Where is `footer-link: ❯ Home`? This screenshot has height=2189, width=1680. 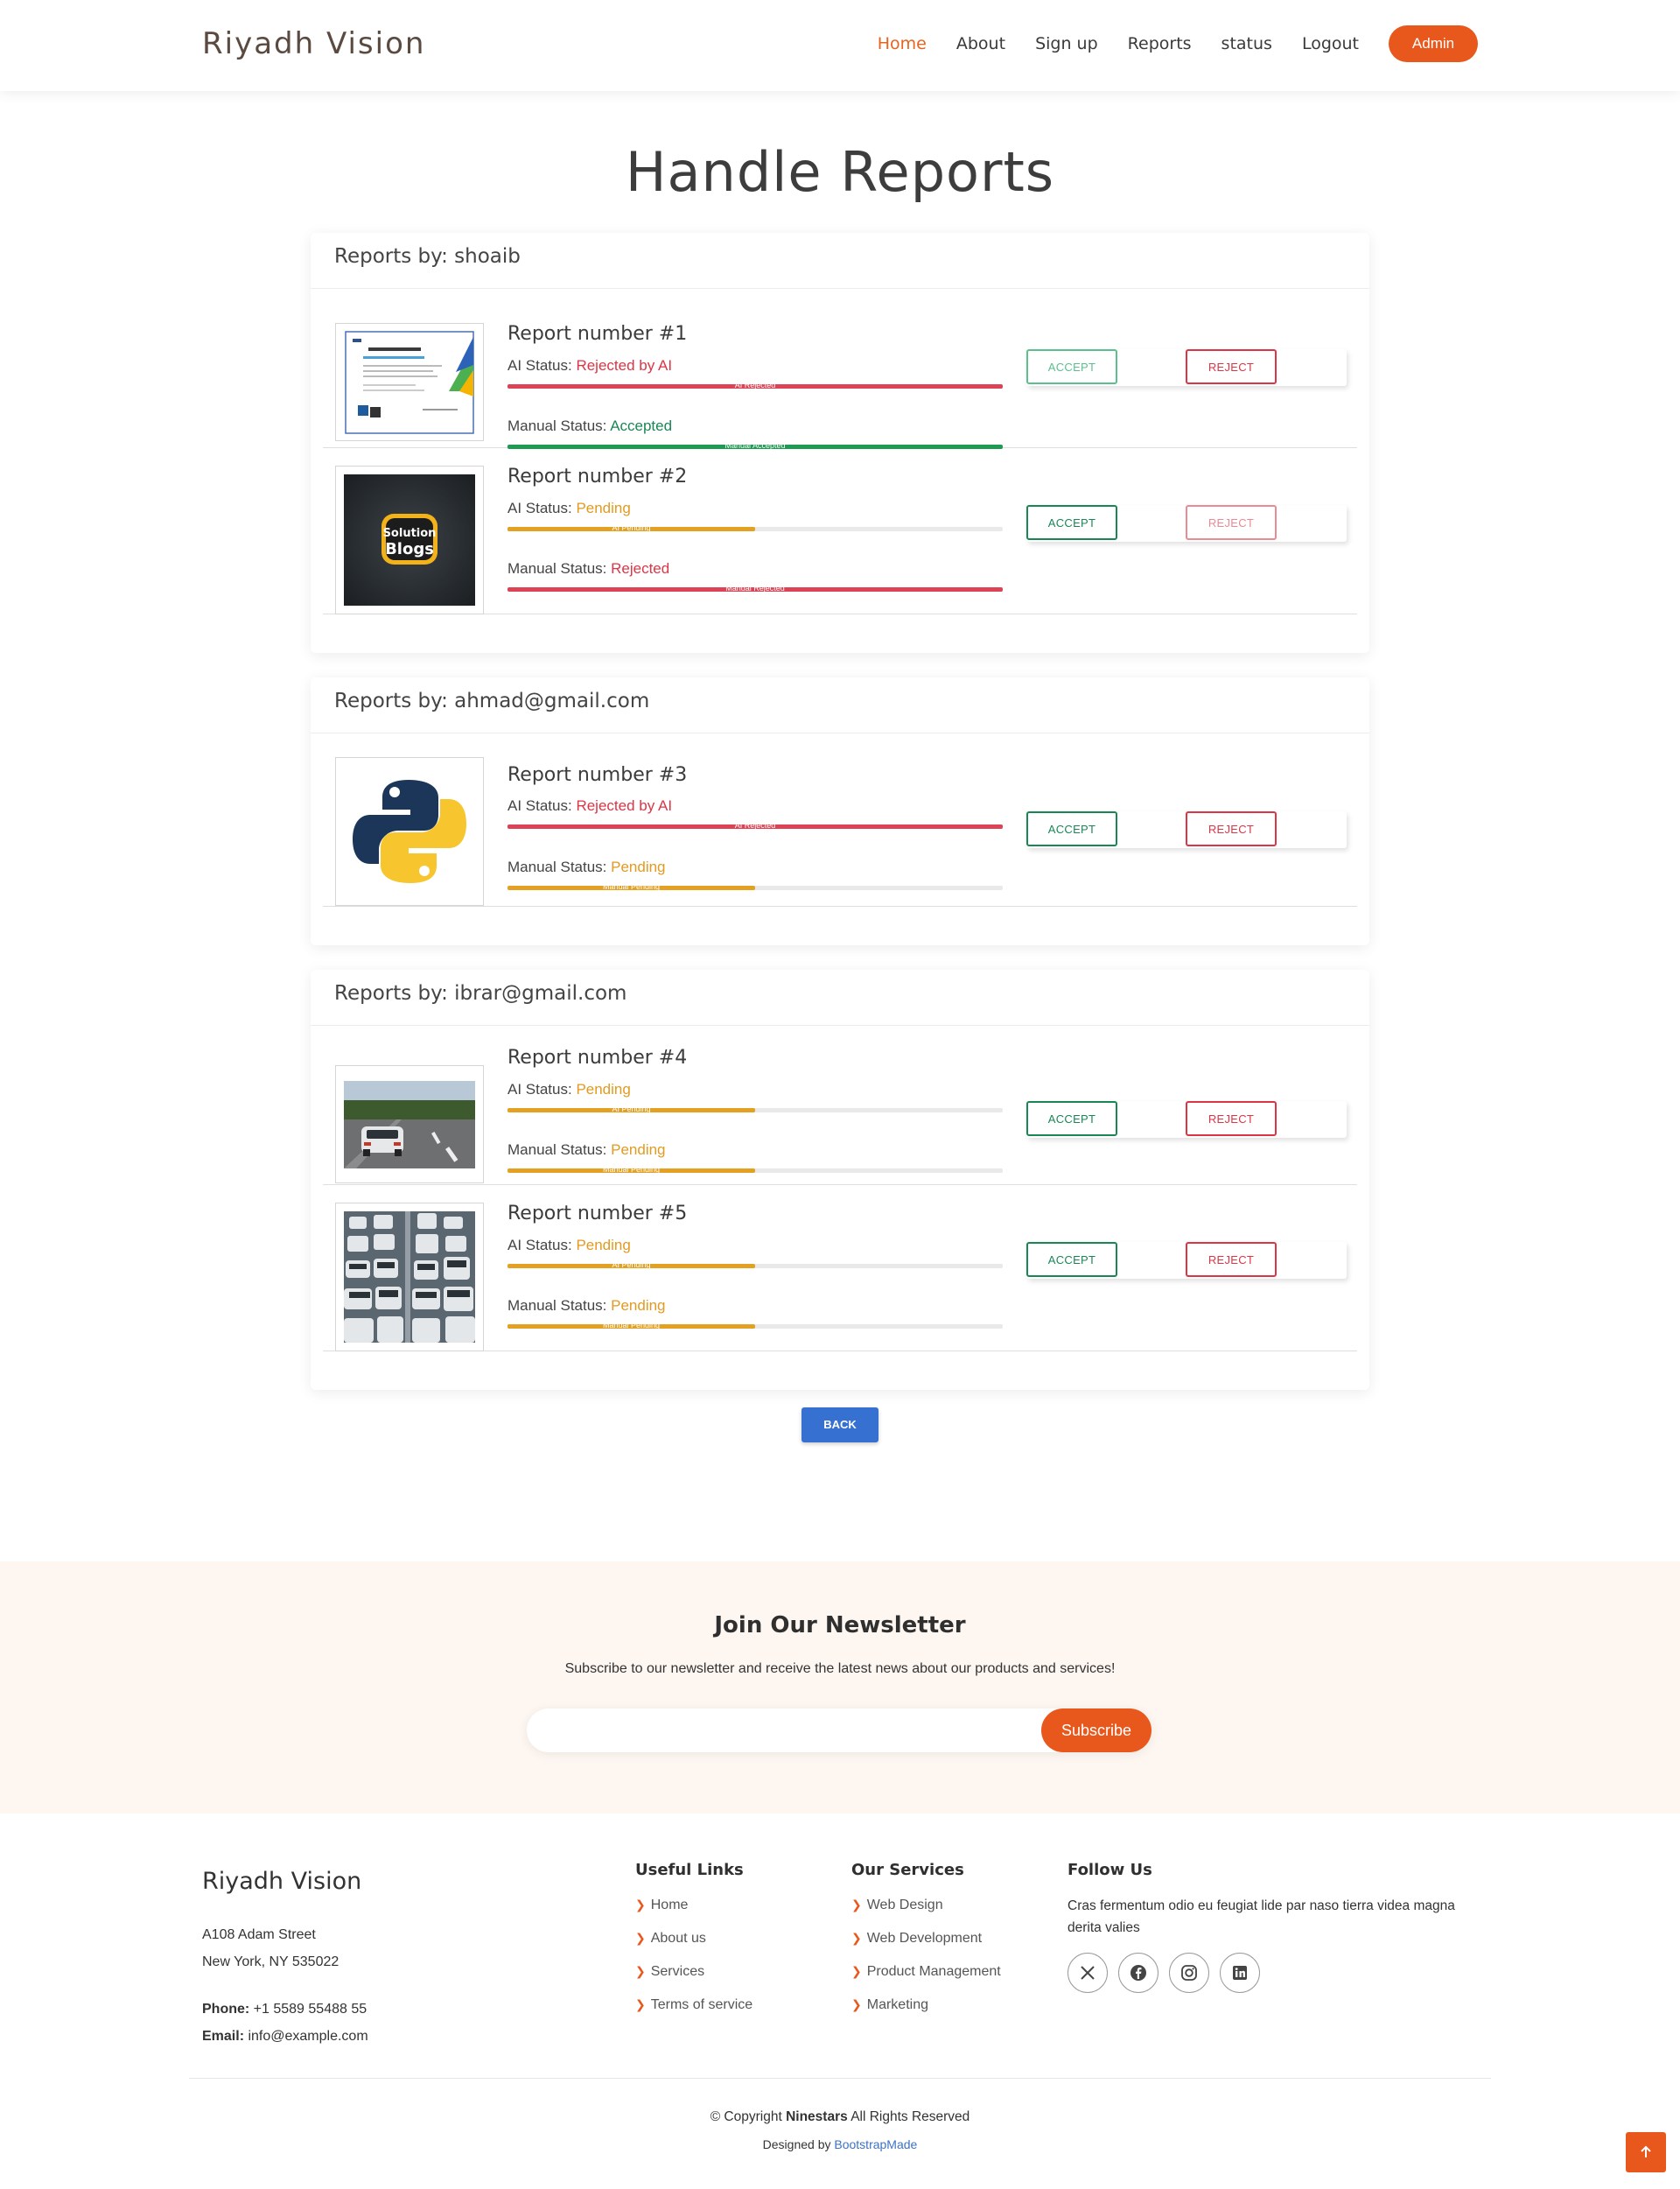 footer-link: ❯ Home is located at coordinates (693, 1910).